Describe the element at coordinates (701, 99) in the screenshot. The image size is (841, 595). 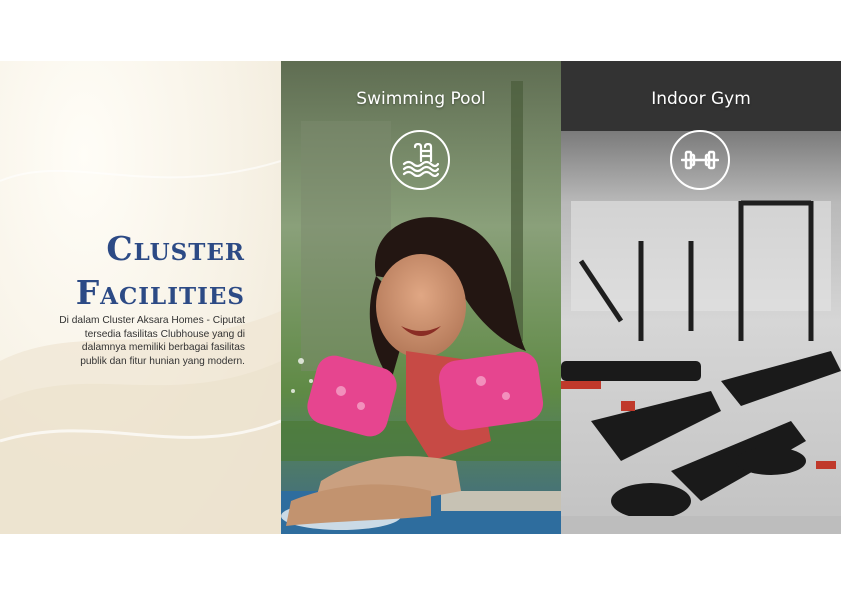
I see `indoor-gym-label: Indoor Gym` at that location.